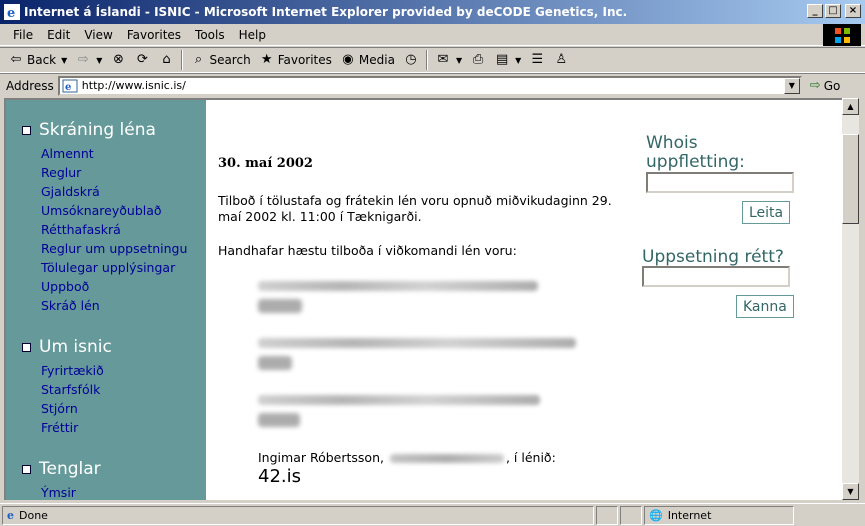  What do you see at coordinates (411, 60) in the screenshot?
I see `history-button: ◷` at bounding box center [411, 60].